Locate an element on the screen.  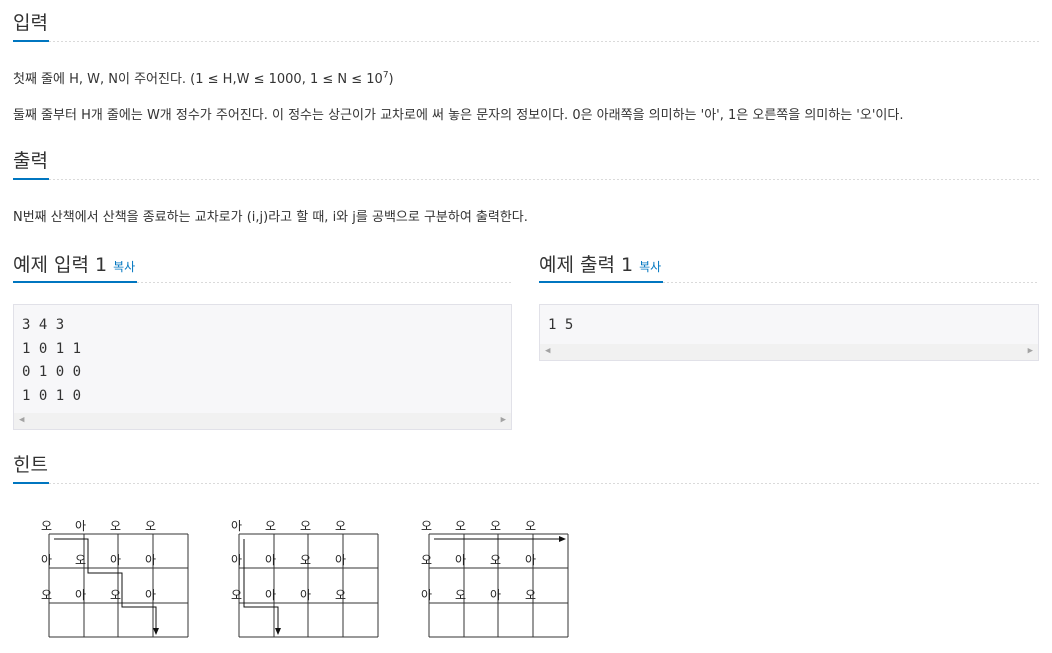
hint-title-accent is located at coordinates (31, 483).